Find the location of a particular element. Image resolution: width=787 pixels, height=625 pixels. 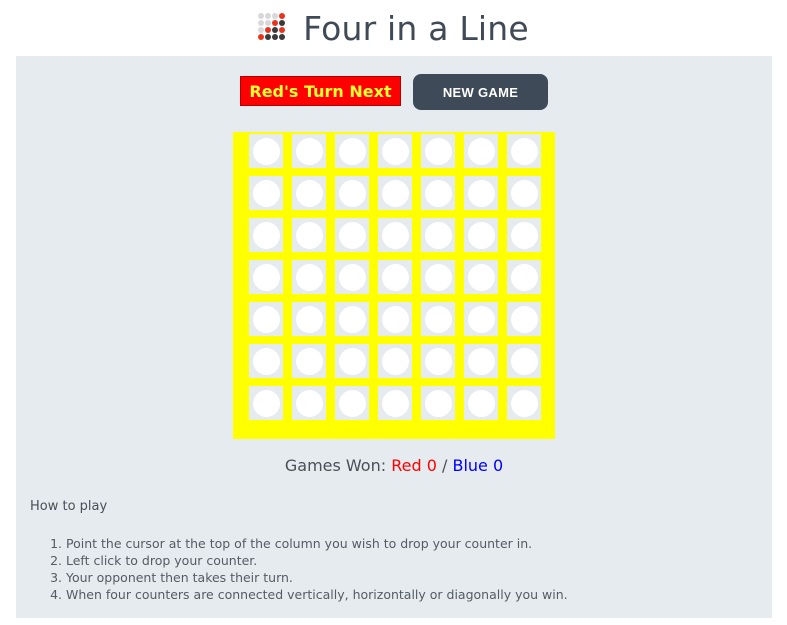

games-won-label: Games Won: is located at coordinates (335, 465).